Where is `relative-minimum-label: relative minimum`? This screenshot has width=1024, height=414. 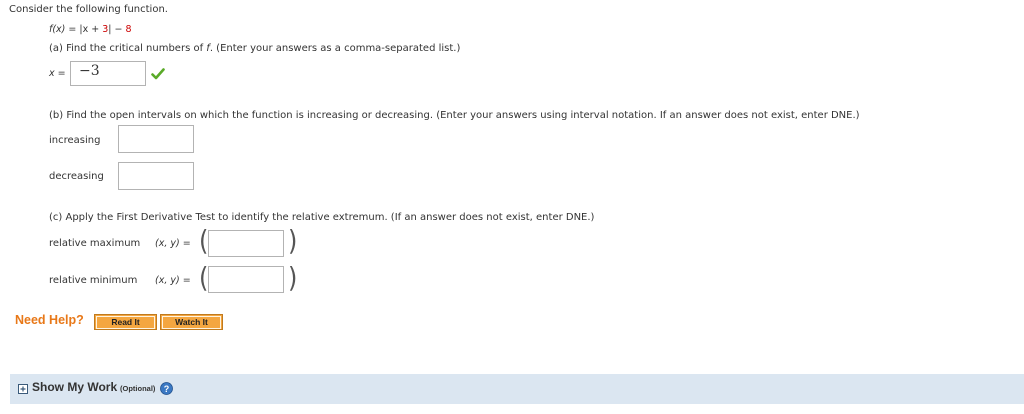
relative-minimum-label: relative minimum is located at coordinates (93, 280).